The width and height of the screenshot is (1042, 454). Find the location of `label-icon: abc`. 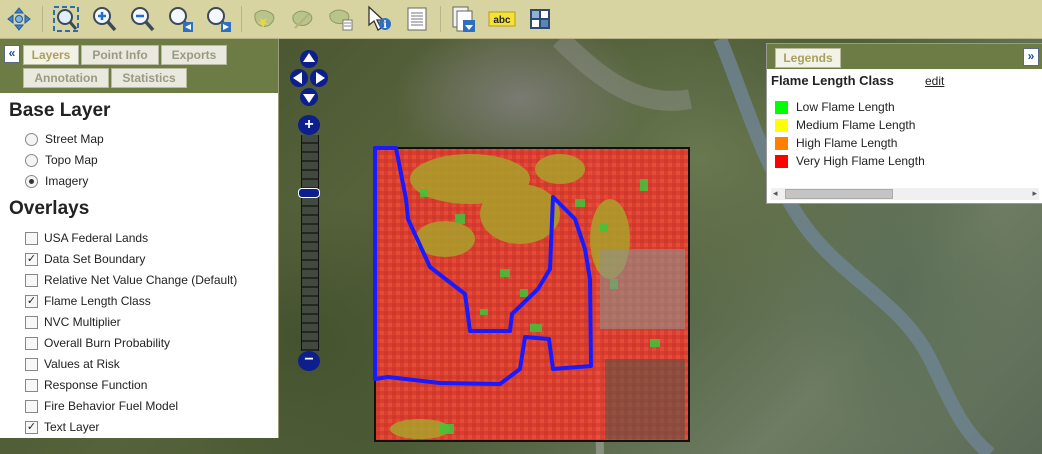

label-icon: abc is located at coordinates (502, 19).